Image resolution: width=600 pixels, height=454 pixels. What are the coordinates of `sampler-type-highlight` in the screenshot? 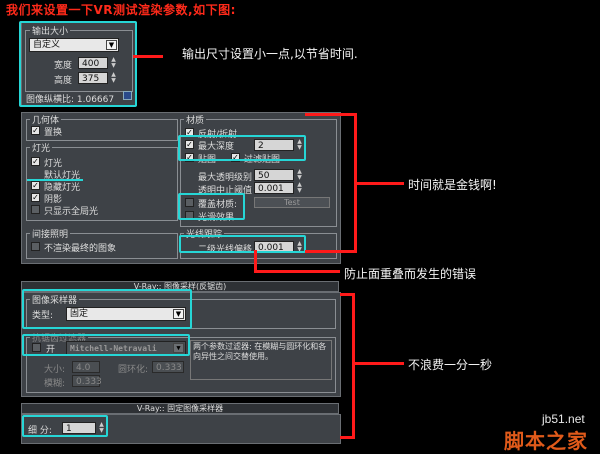 It's located at (107, 309).